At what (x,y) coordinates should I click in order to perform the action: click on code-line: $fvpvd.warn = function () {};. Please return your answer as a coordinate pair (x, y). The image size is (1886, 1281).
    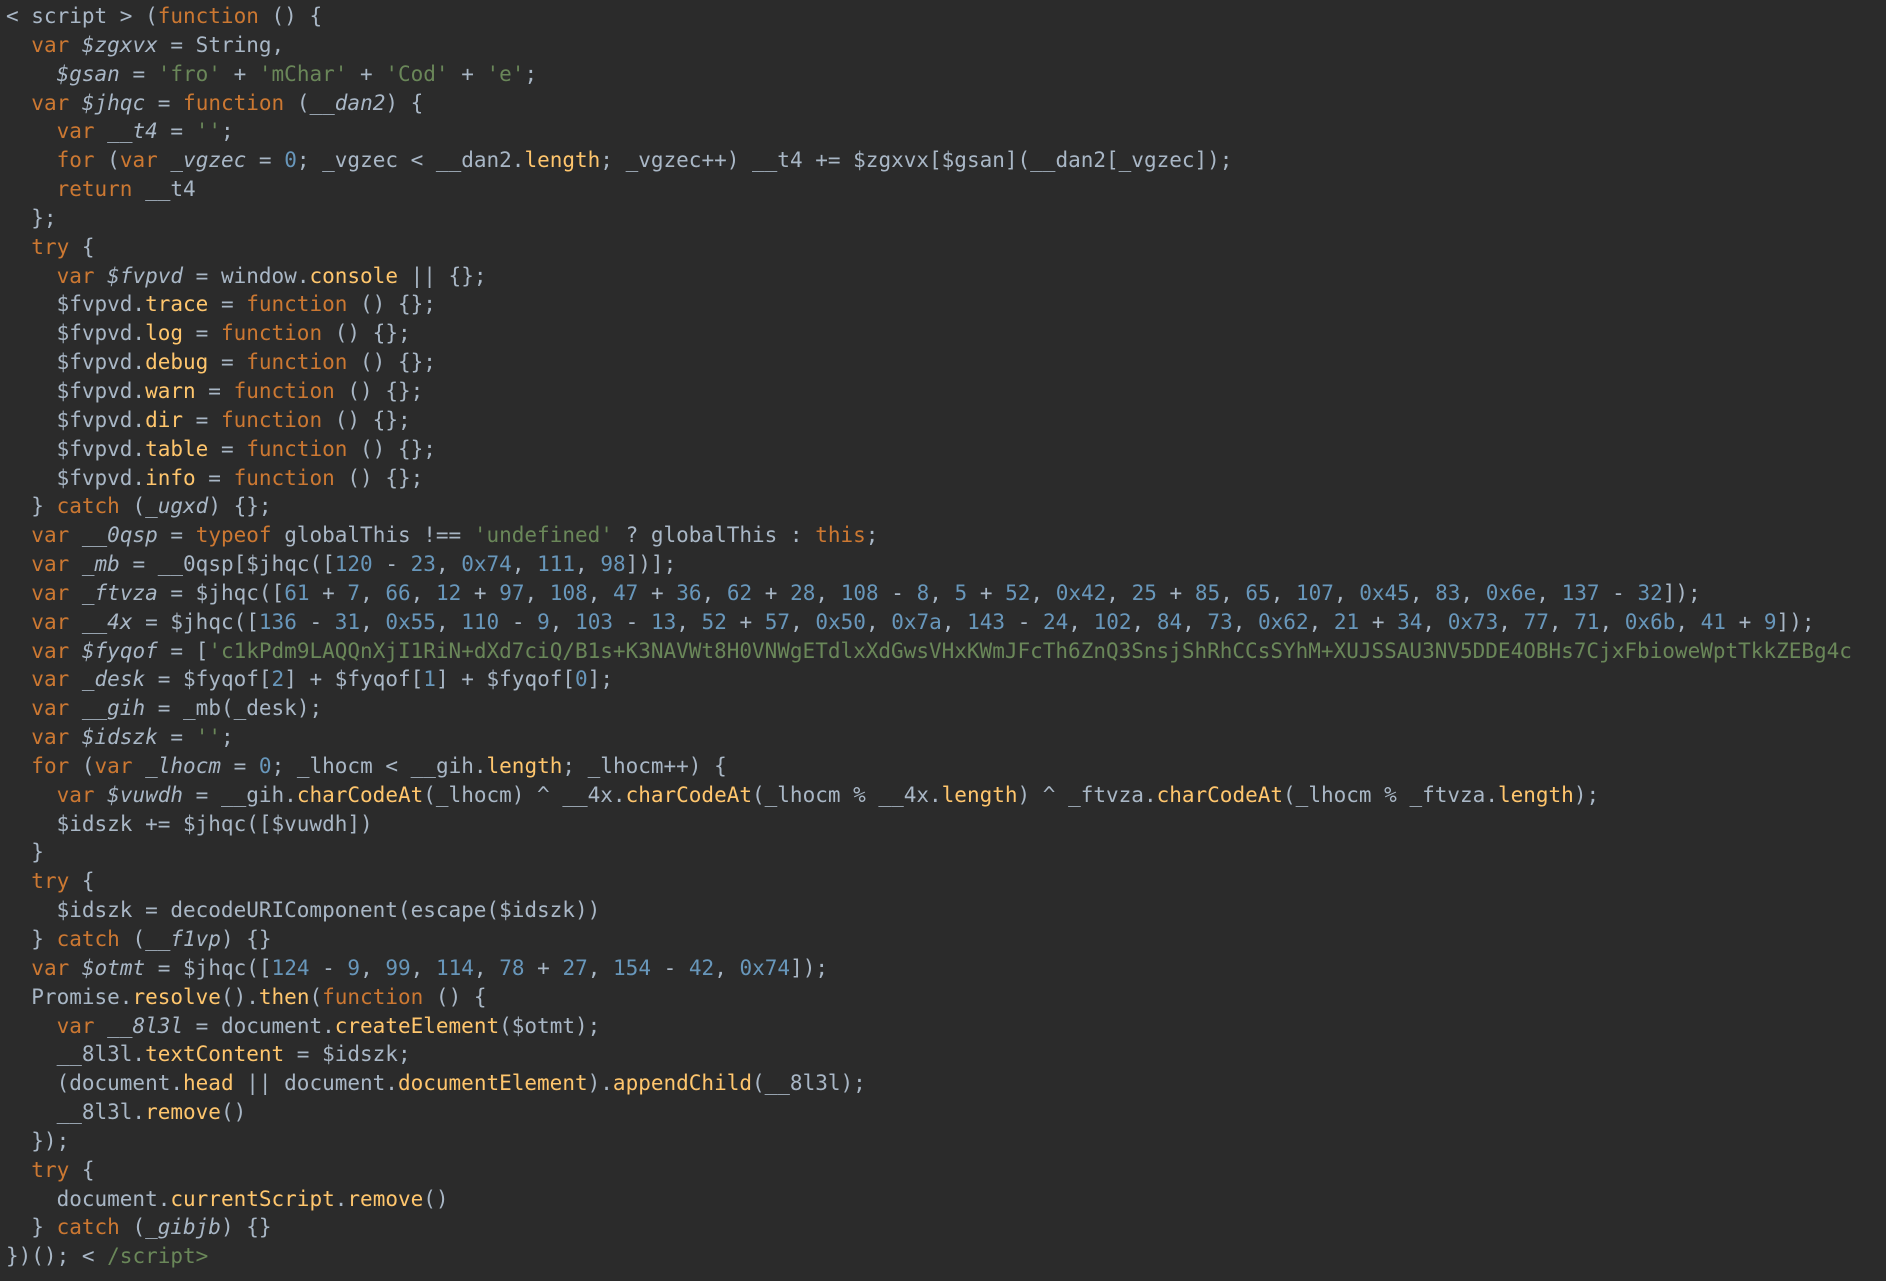
    Looking at the image, I should click on (929, 391).